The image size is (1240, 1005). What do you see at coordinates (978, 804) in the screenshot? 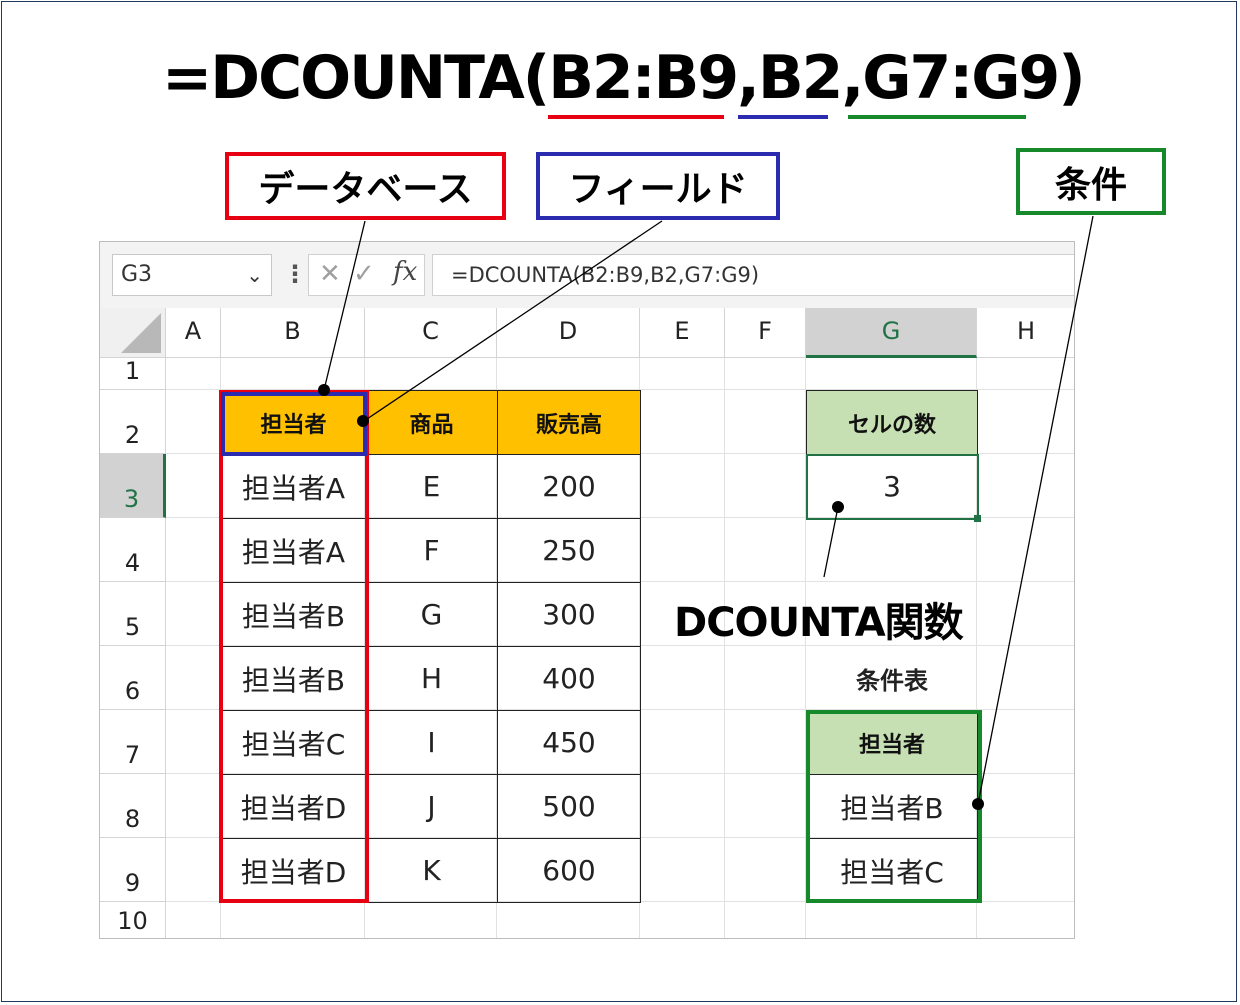
I see `criteria-connector-dot` at bounding box center [978, 804].